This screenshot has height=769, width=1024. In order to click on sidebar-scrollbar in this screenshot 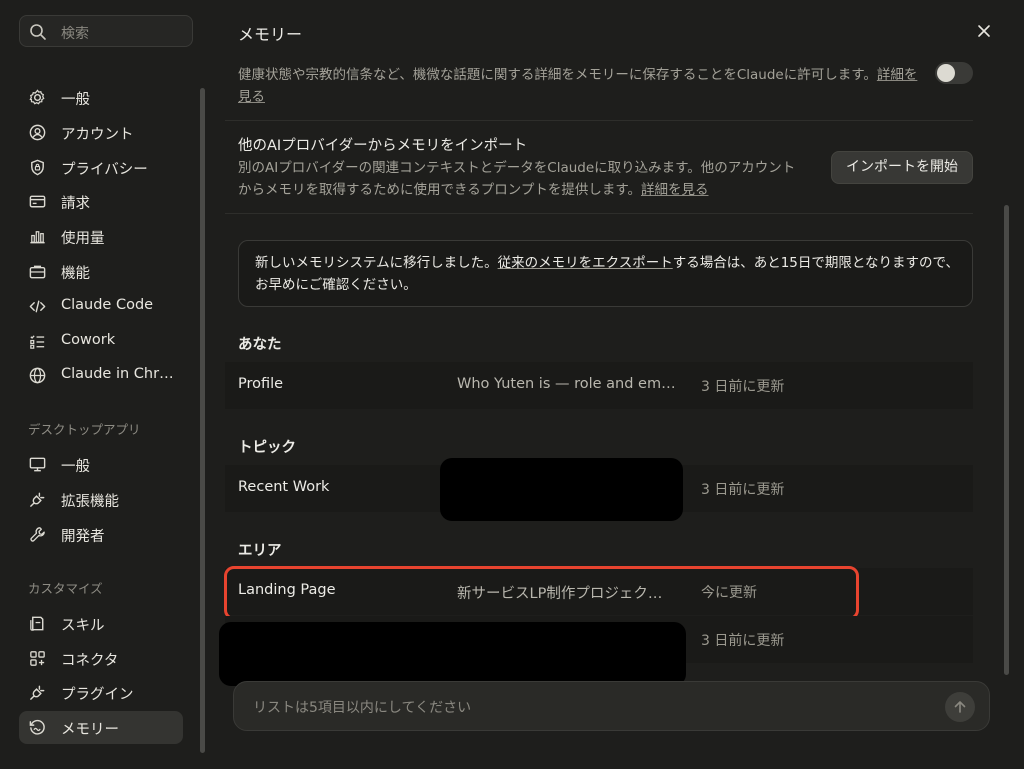, I will do `click(202, 420)`.